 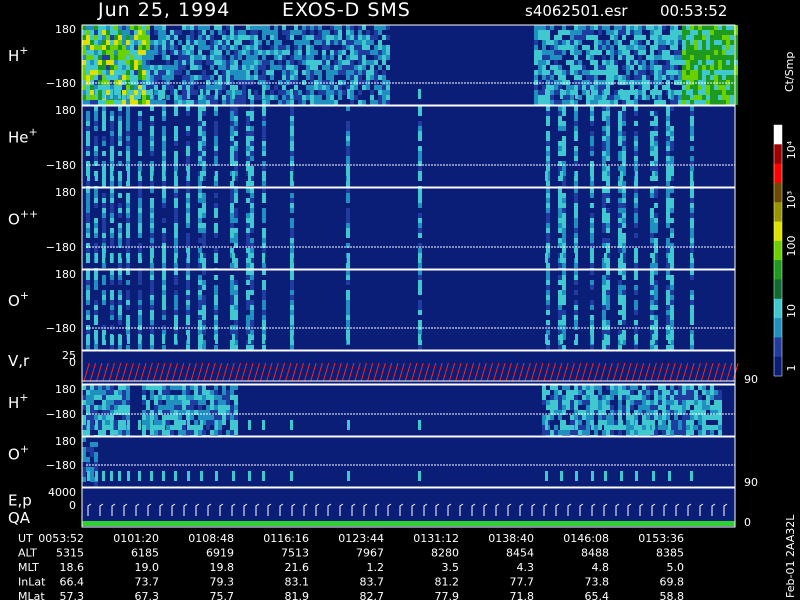 I want to click on orbit-value: 4.8, so click(x=601, y=567).